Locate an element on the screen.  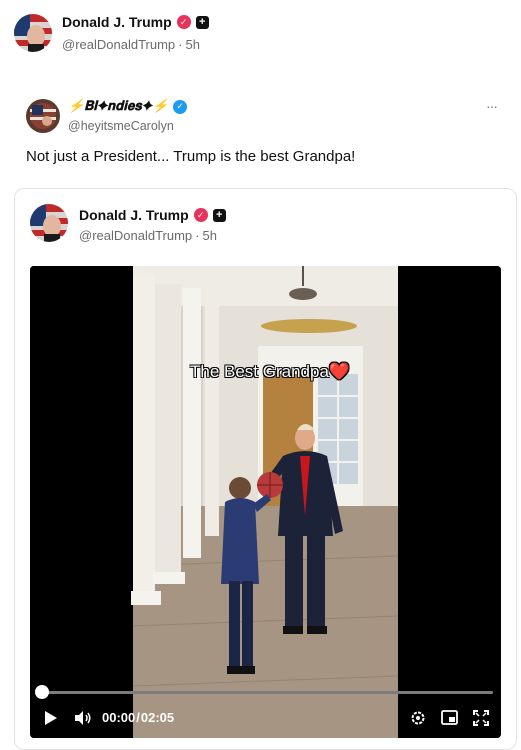
quoted-post-avatar is located at coordinates (49, 223).